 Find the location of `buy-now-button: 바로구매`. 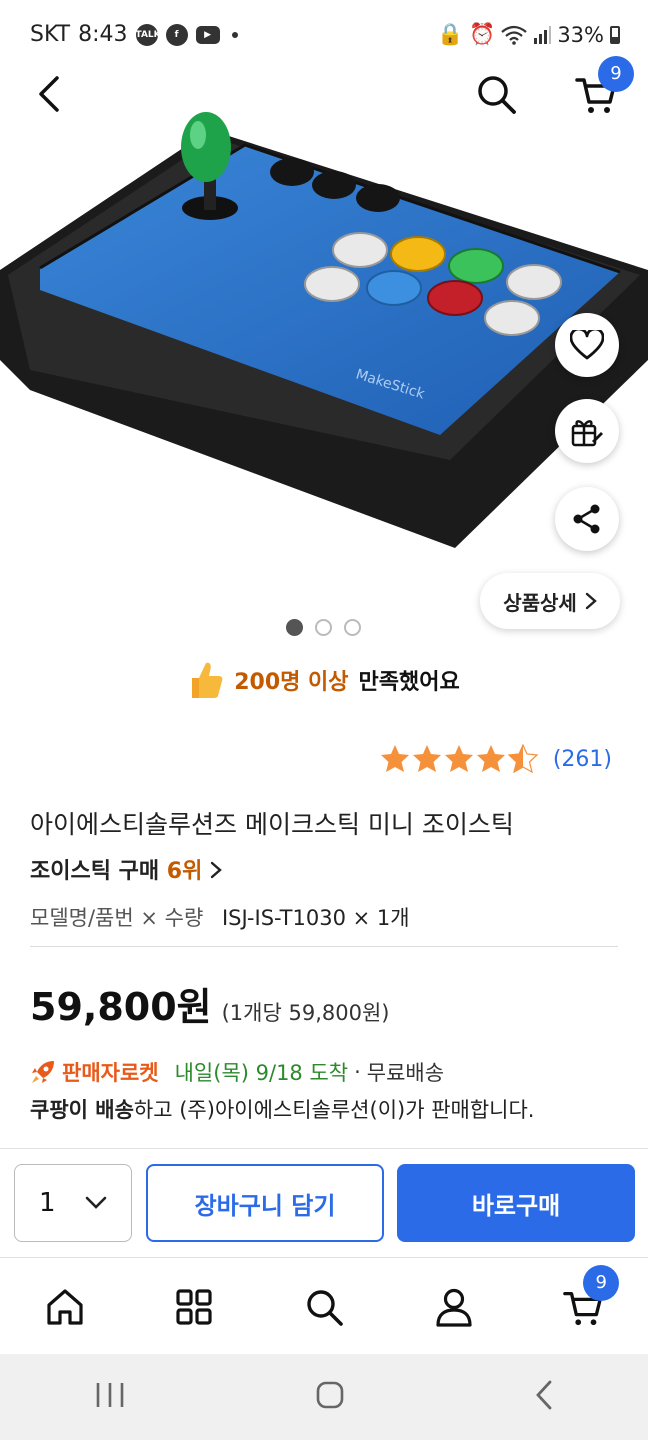

buy-now-button: 바로구매 is located at coordinates (516, 1203).